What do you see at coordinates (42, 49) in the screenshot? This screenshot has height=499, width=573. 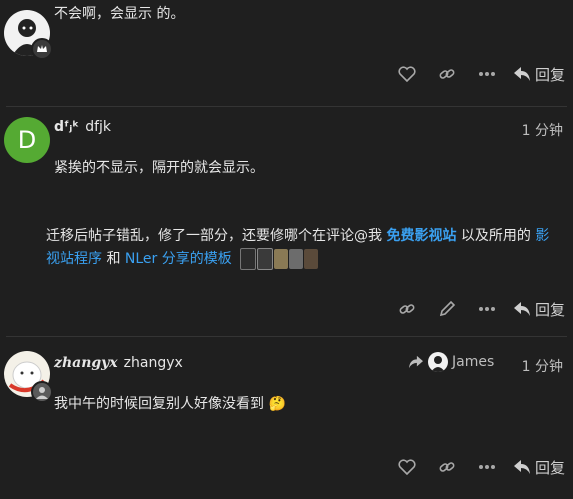 I see `crown-badge-icon` at bounding box center [42, 49].